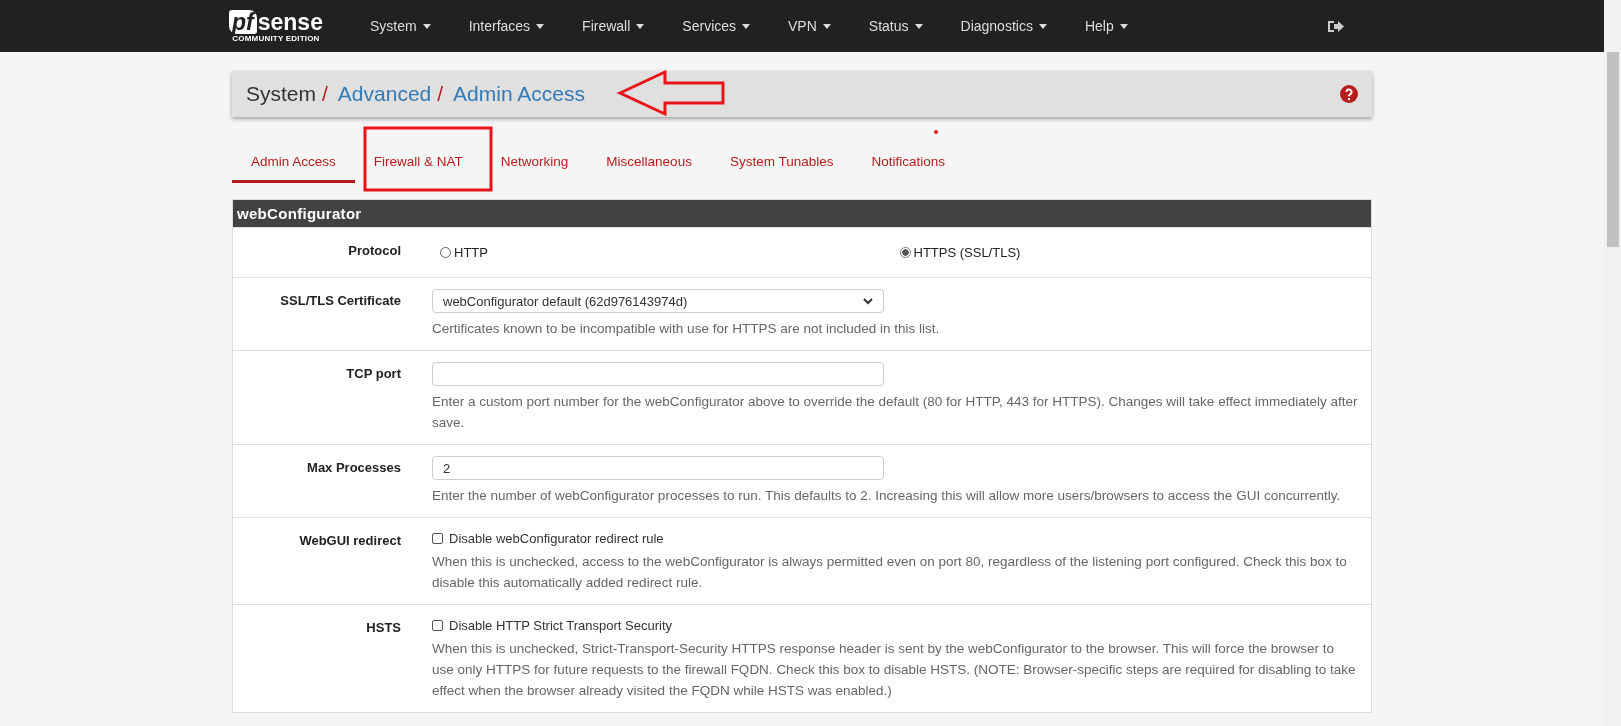 Image resolution: width=1621 pixels, height=726 pixels. I want to click on radio-label: HTTPS (SSL/TLS), so click(967, 252).